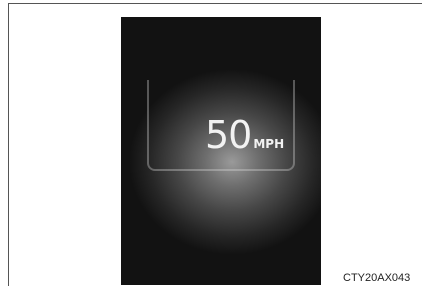 This screenshot has width=422, height=286. I want to click on speed-value: 50, so click(228, 135).